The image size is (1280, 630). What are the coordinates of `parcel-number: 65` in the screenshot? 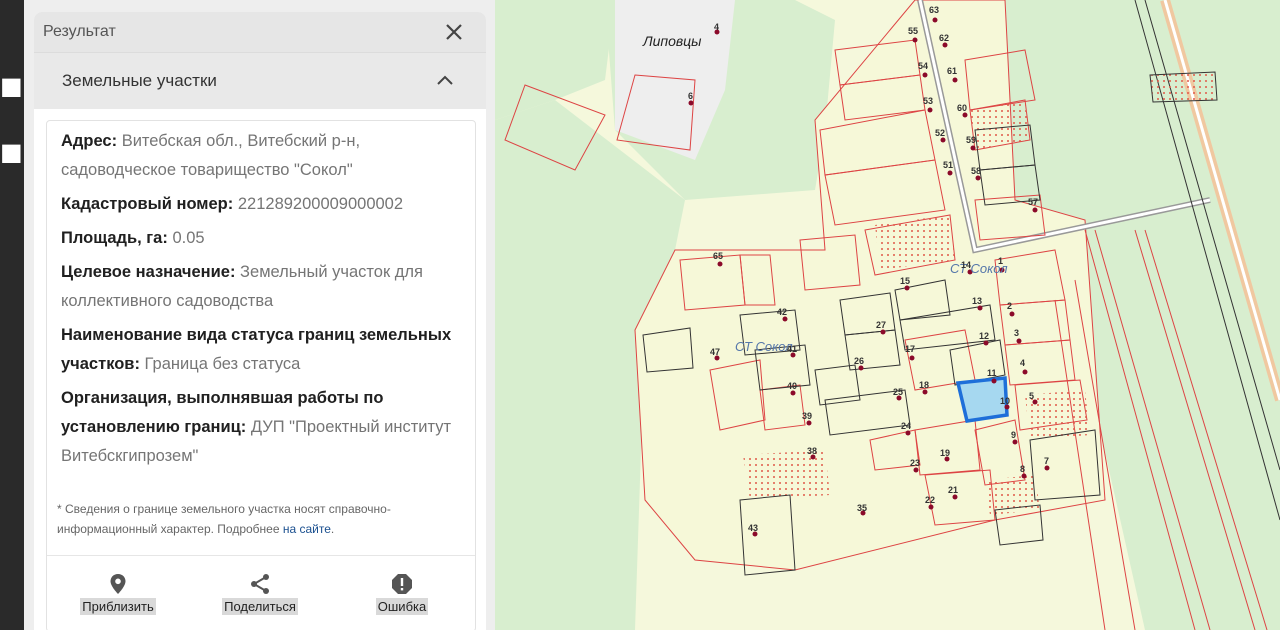 It's located at (718, 256).